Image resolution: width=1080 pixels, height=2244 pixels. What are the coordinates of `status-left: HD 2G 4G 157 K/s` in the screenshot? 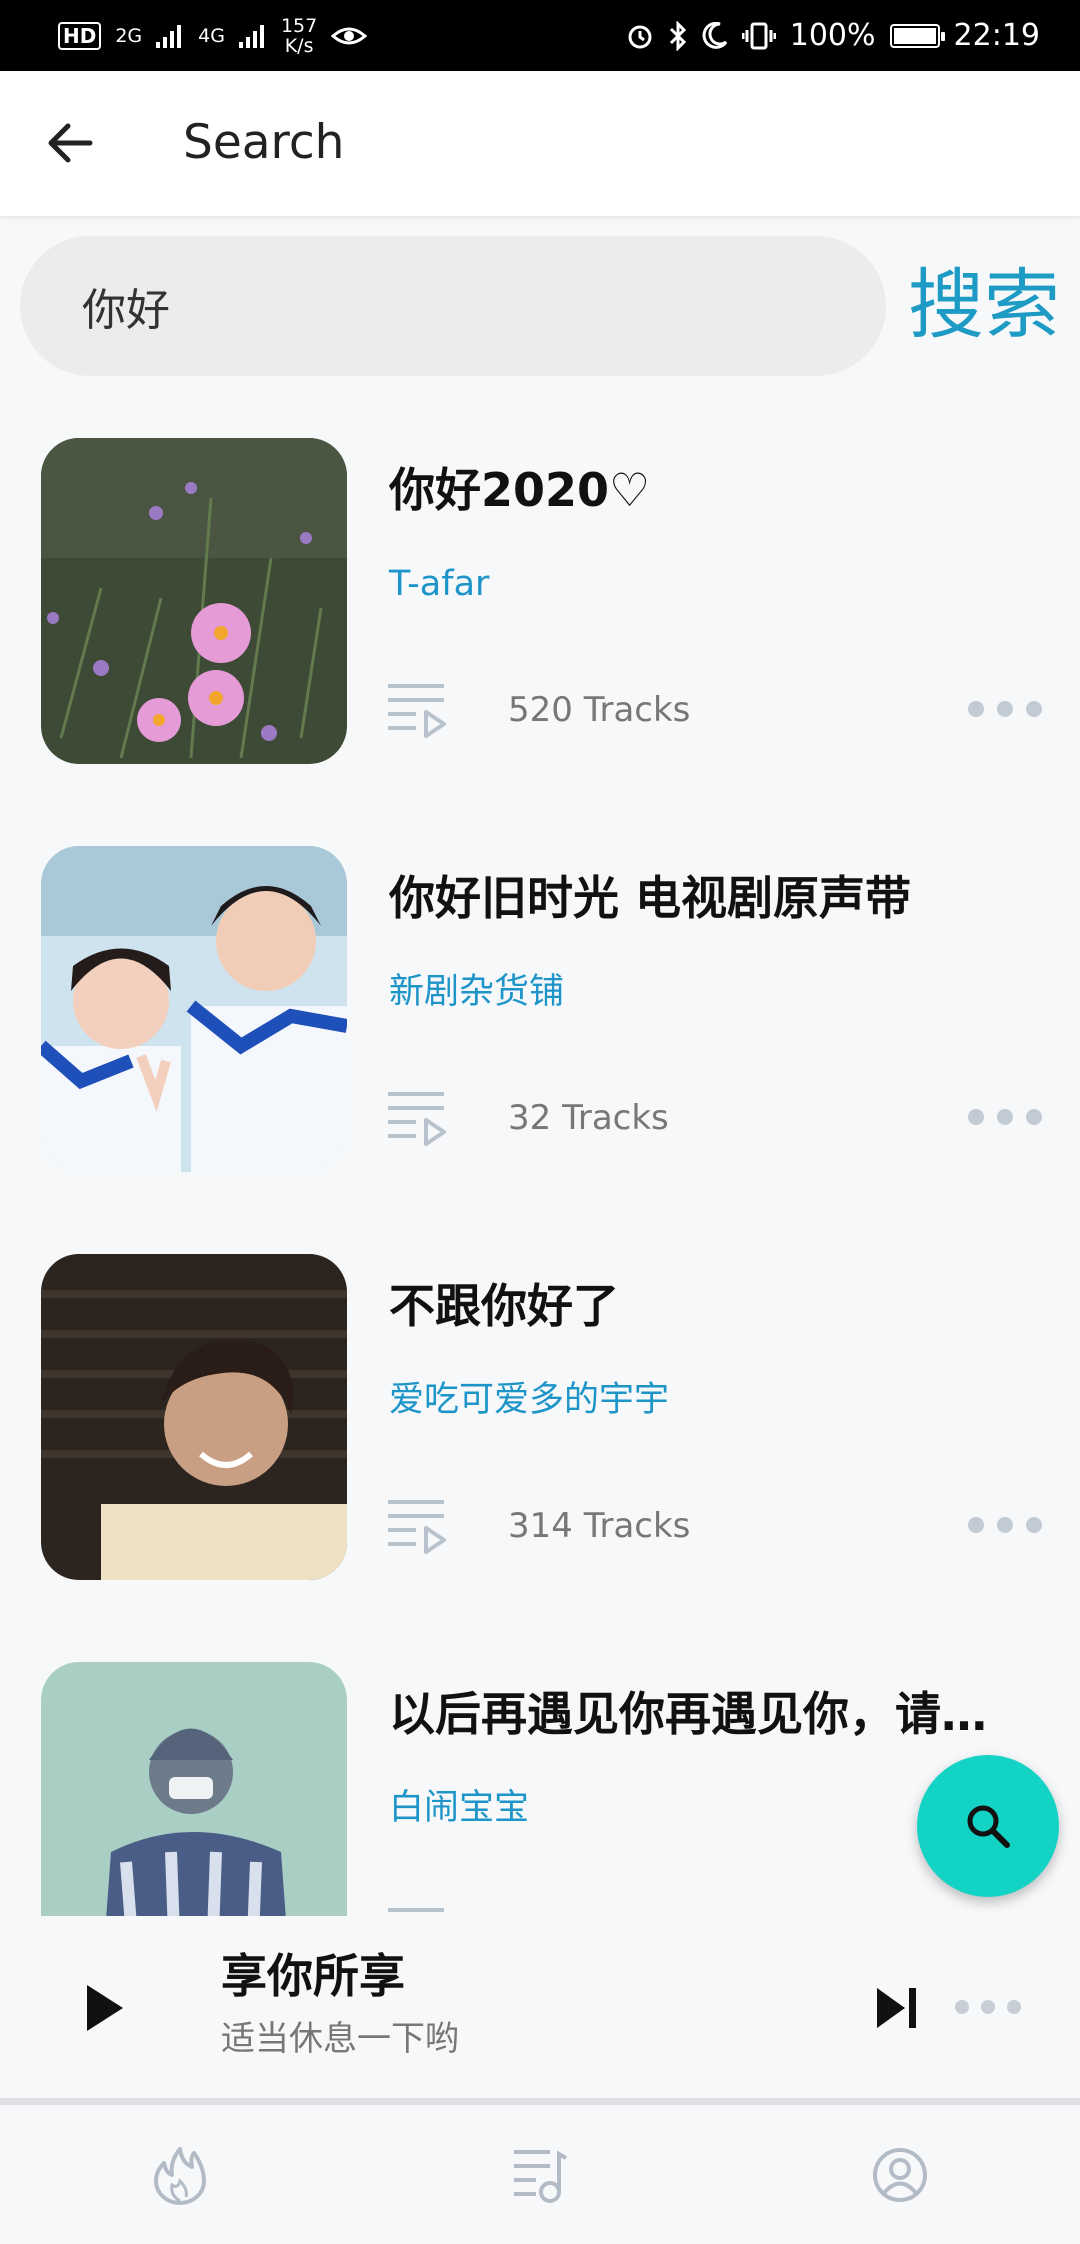 It's located at (213, 36).